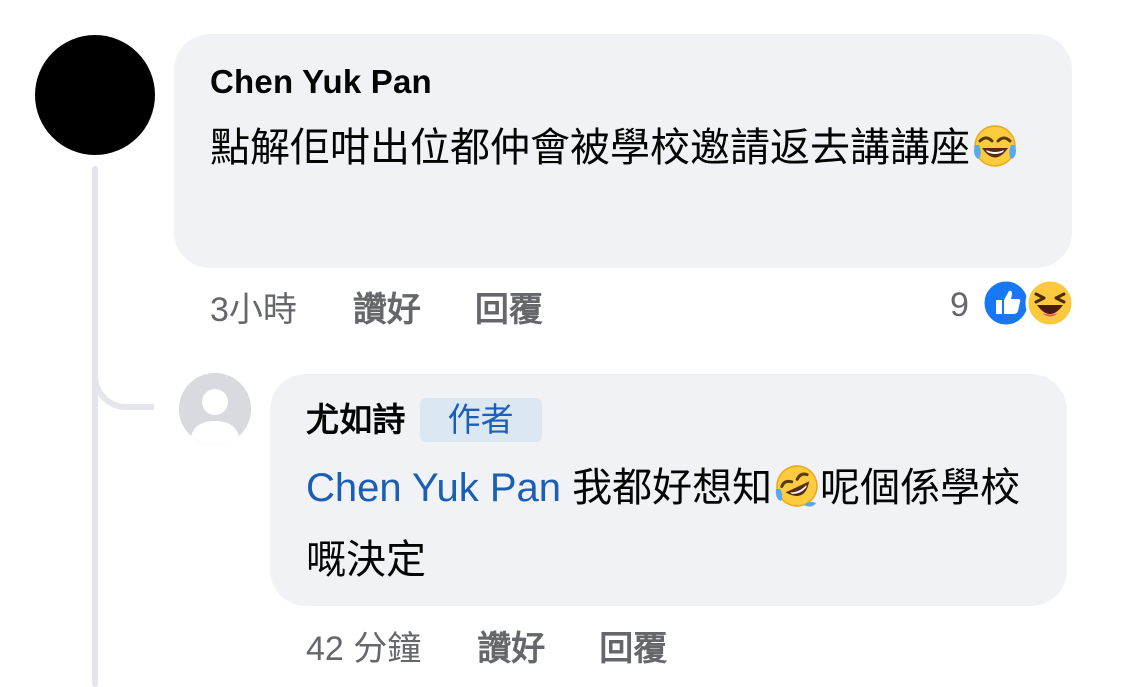 Image resolution: width=1124 pixels, height=687 pixels. Describe the element at coordinates (433, 488) in the screenshot. I see `mention-link: Chen Yuk Pan` at that location.